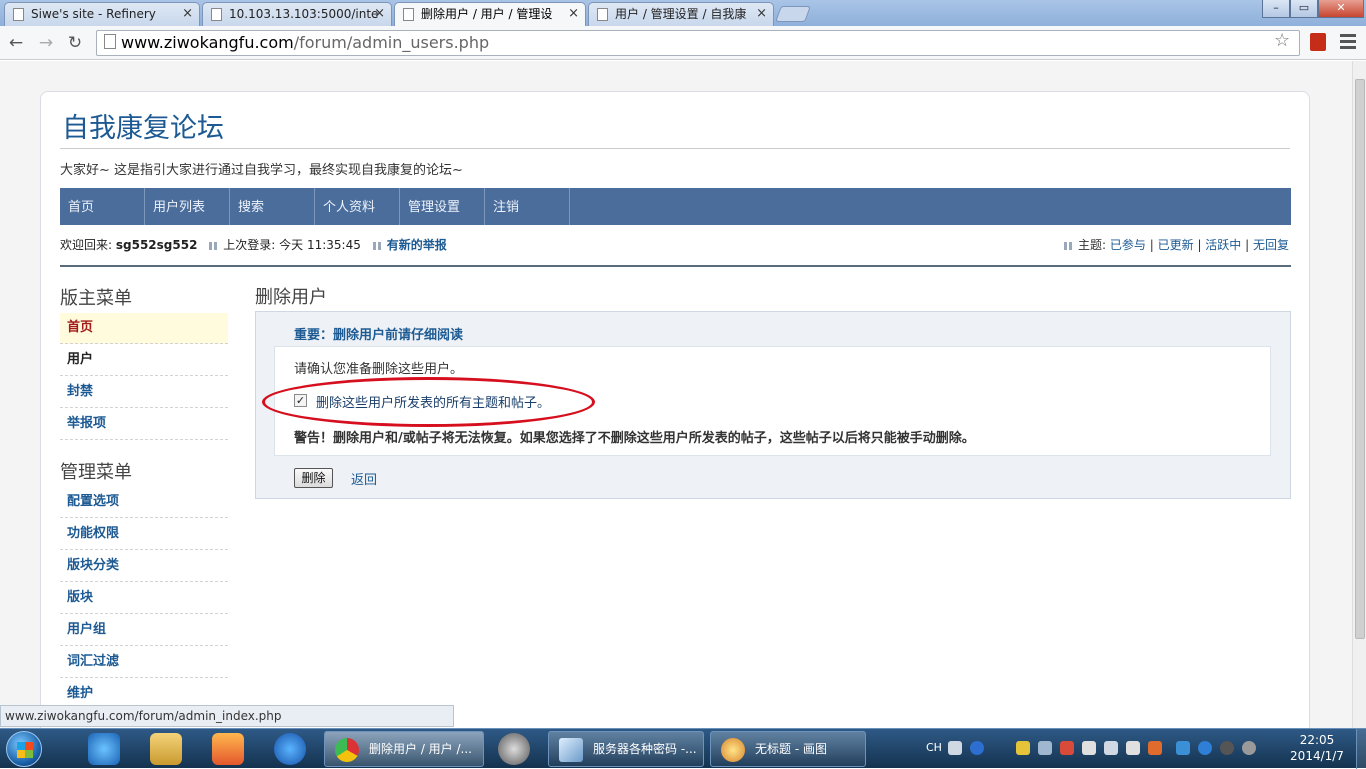 The image size is (1366, 769). I want to click on address-bar: www.ziwokangfu.com/forum/admin_users.php, so click(698, 43).